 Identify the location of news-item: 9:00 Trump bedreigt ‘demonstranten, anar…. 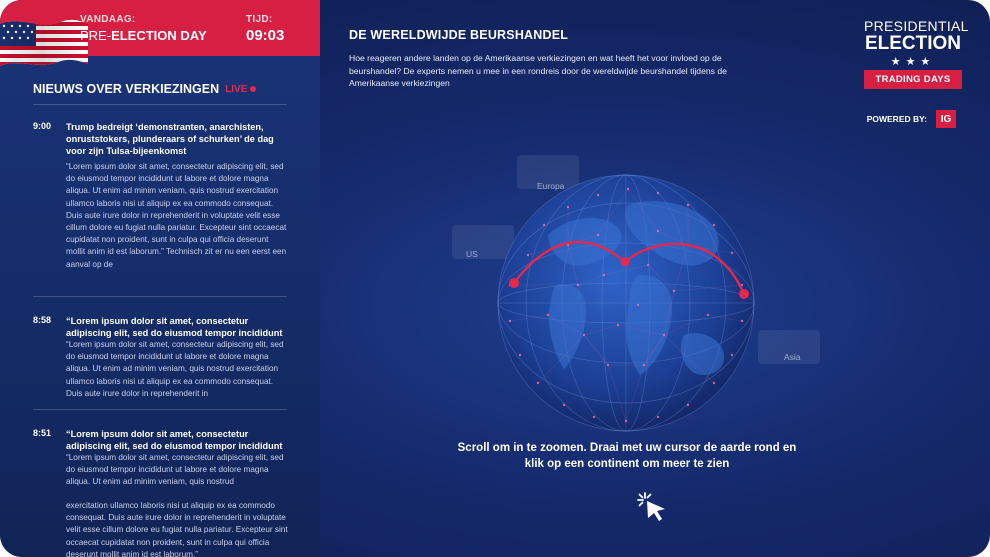
(160, 206).